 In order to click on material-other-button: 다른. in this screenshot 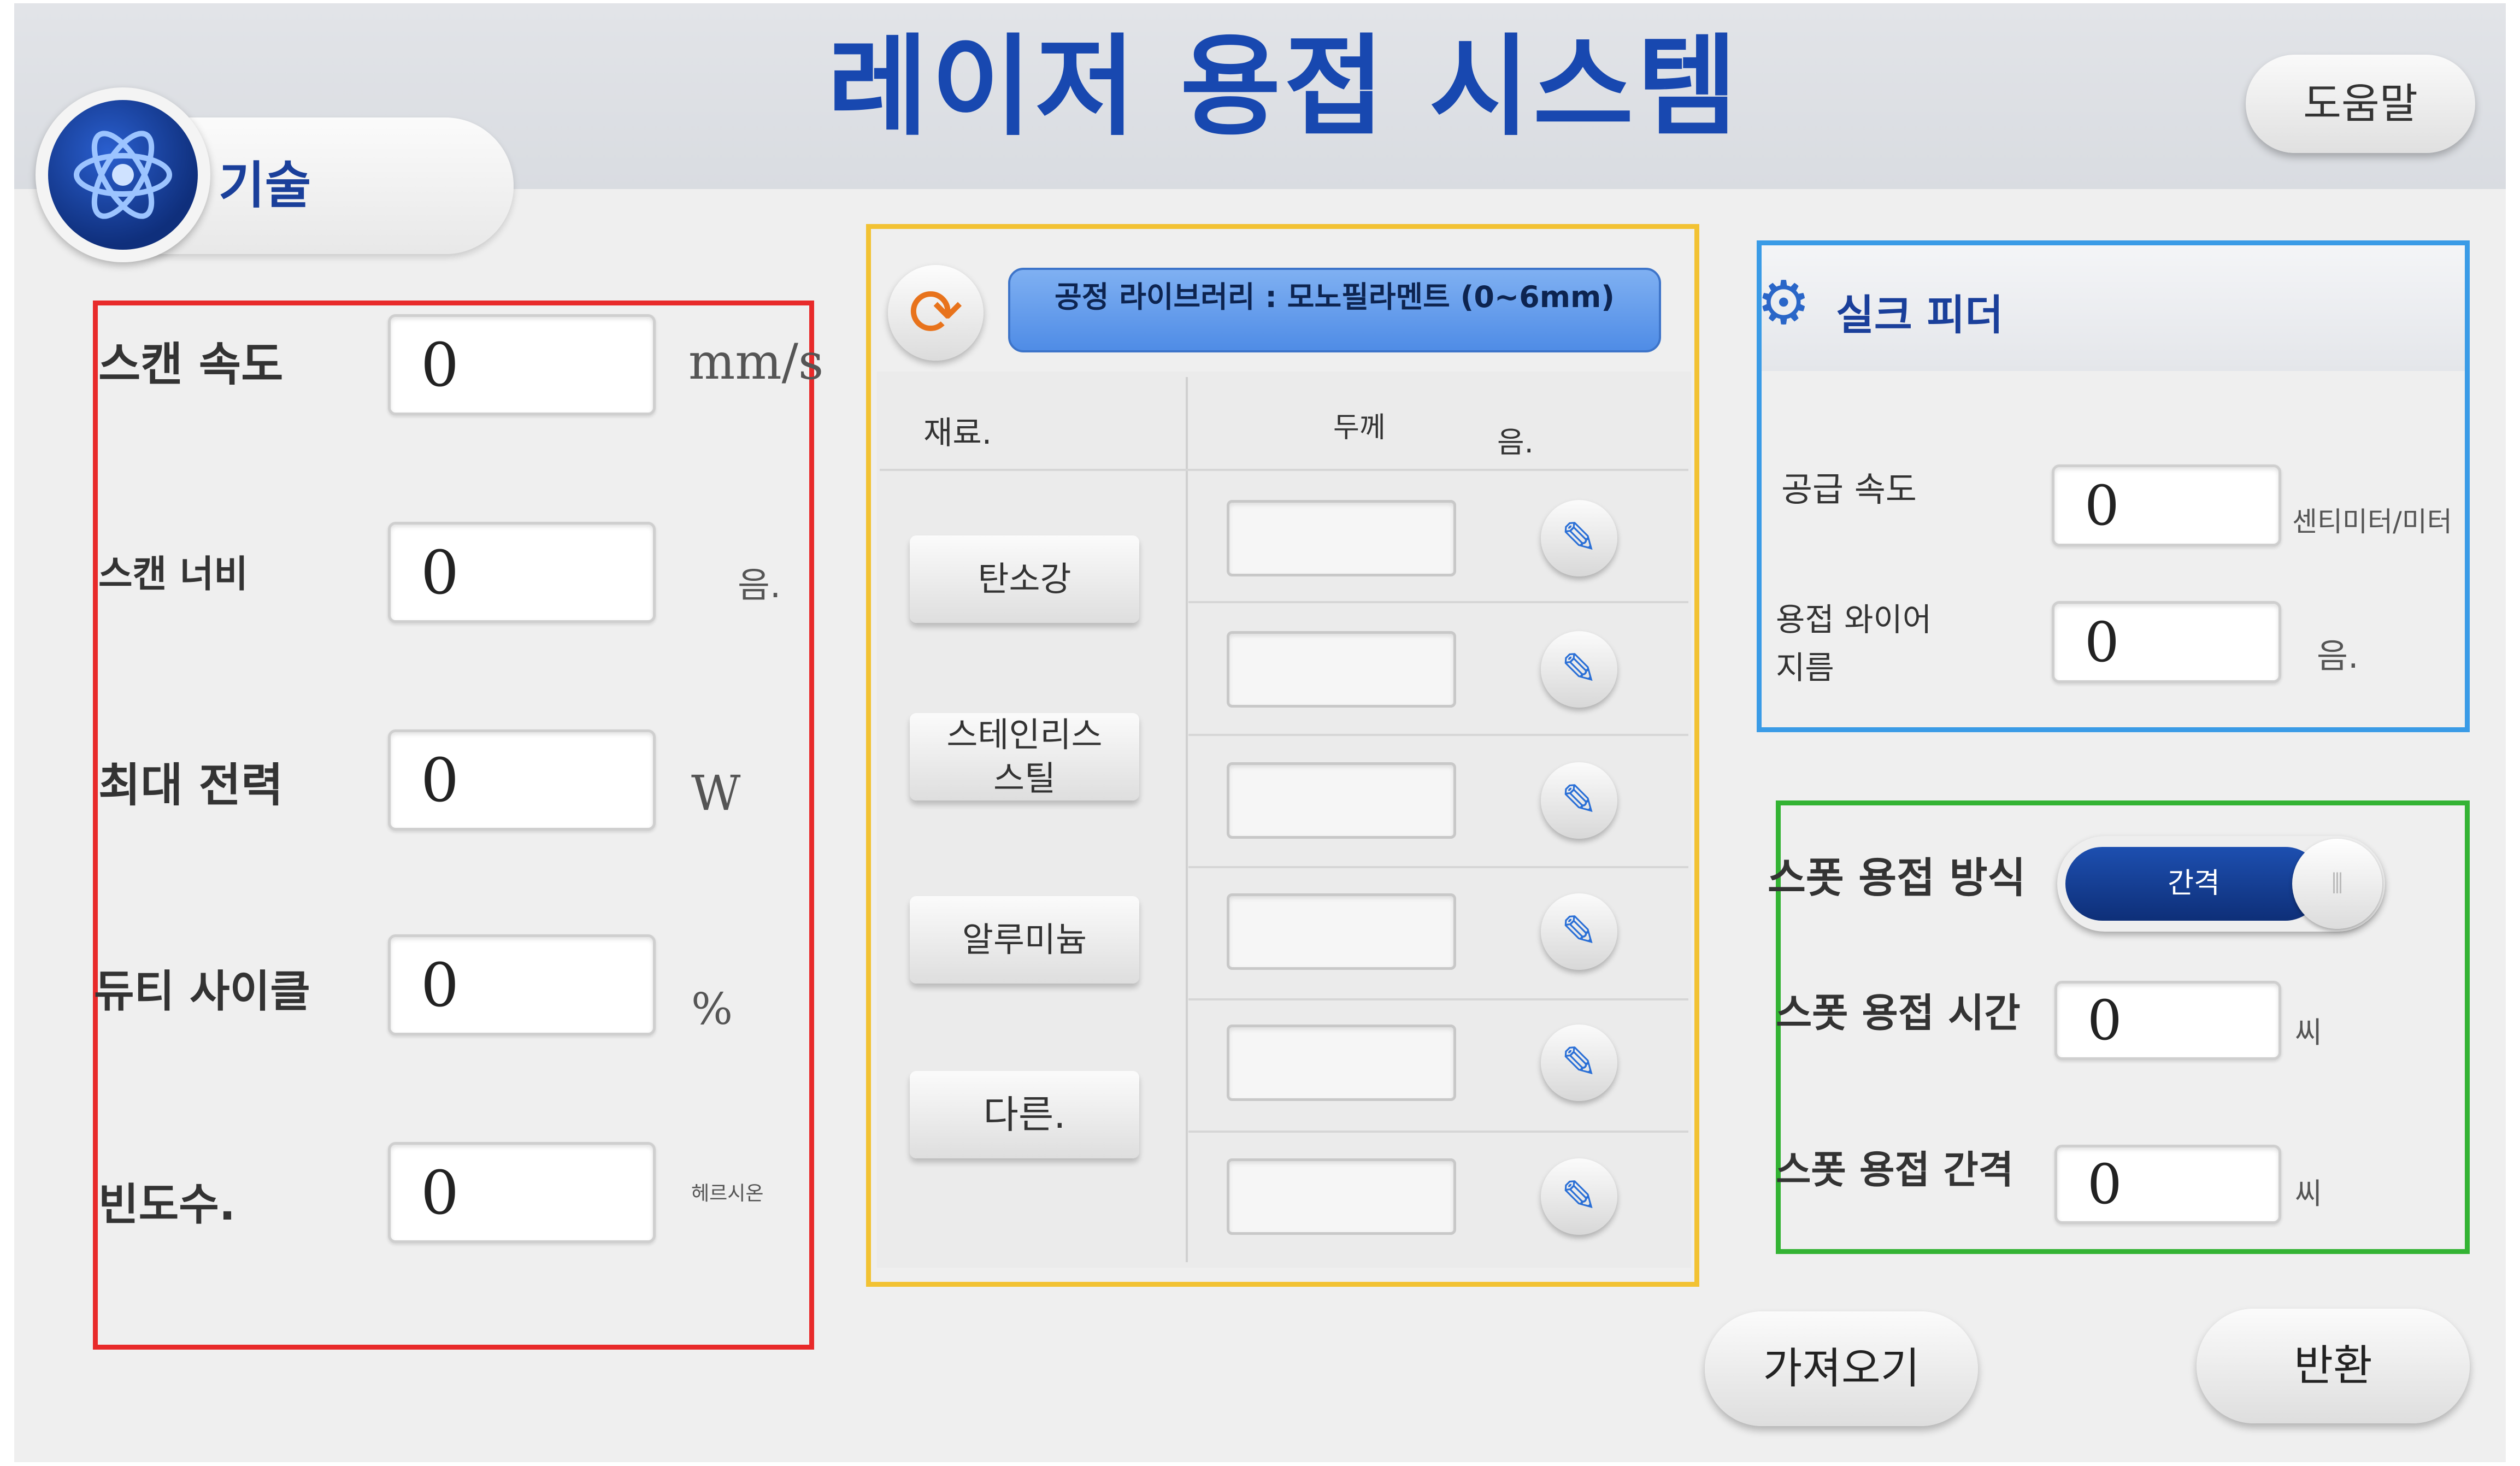, I will do `click(1024, 1114)`.